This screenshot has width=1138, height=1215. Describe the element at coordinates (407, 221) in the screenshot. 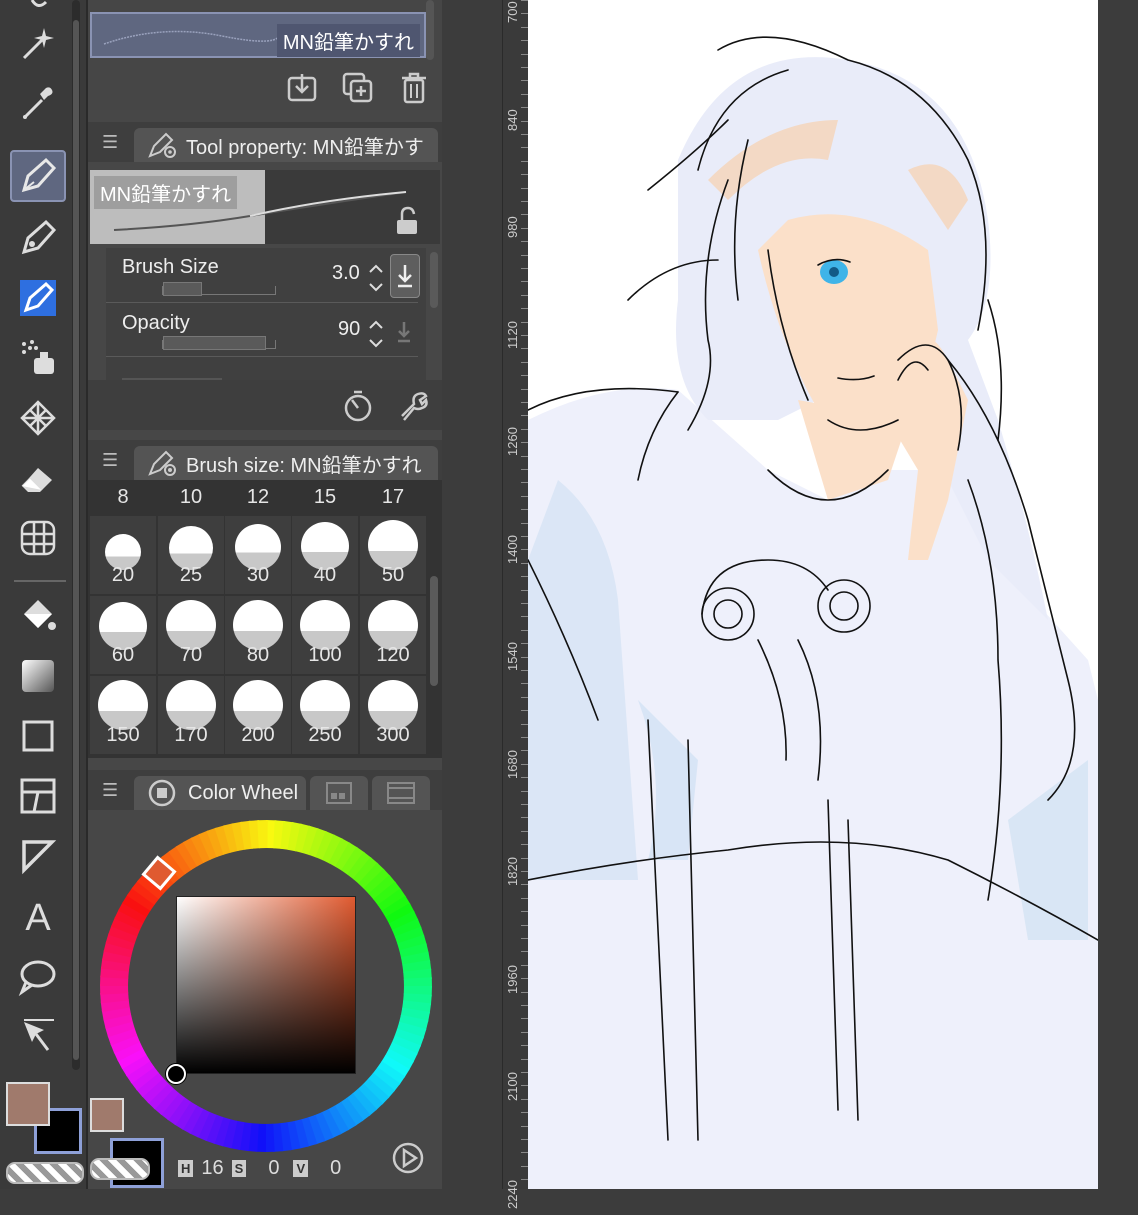

I see `unlock-icon` at that location.